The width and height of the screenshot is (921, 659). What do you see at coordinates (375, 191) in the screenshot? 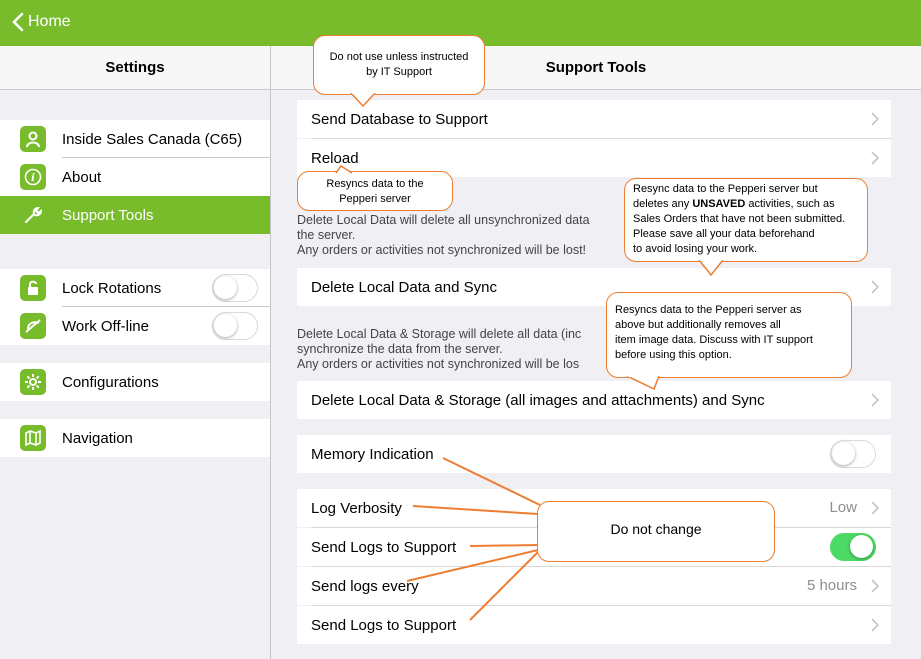
I see `callout-resyncs: Resyncs data to the Pepperi server` at bounding box center [375, 191].